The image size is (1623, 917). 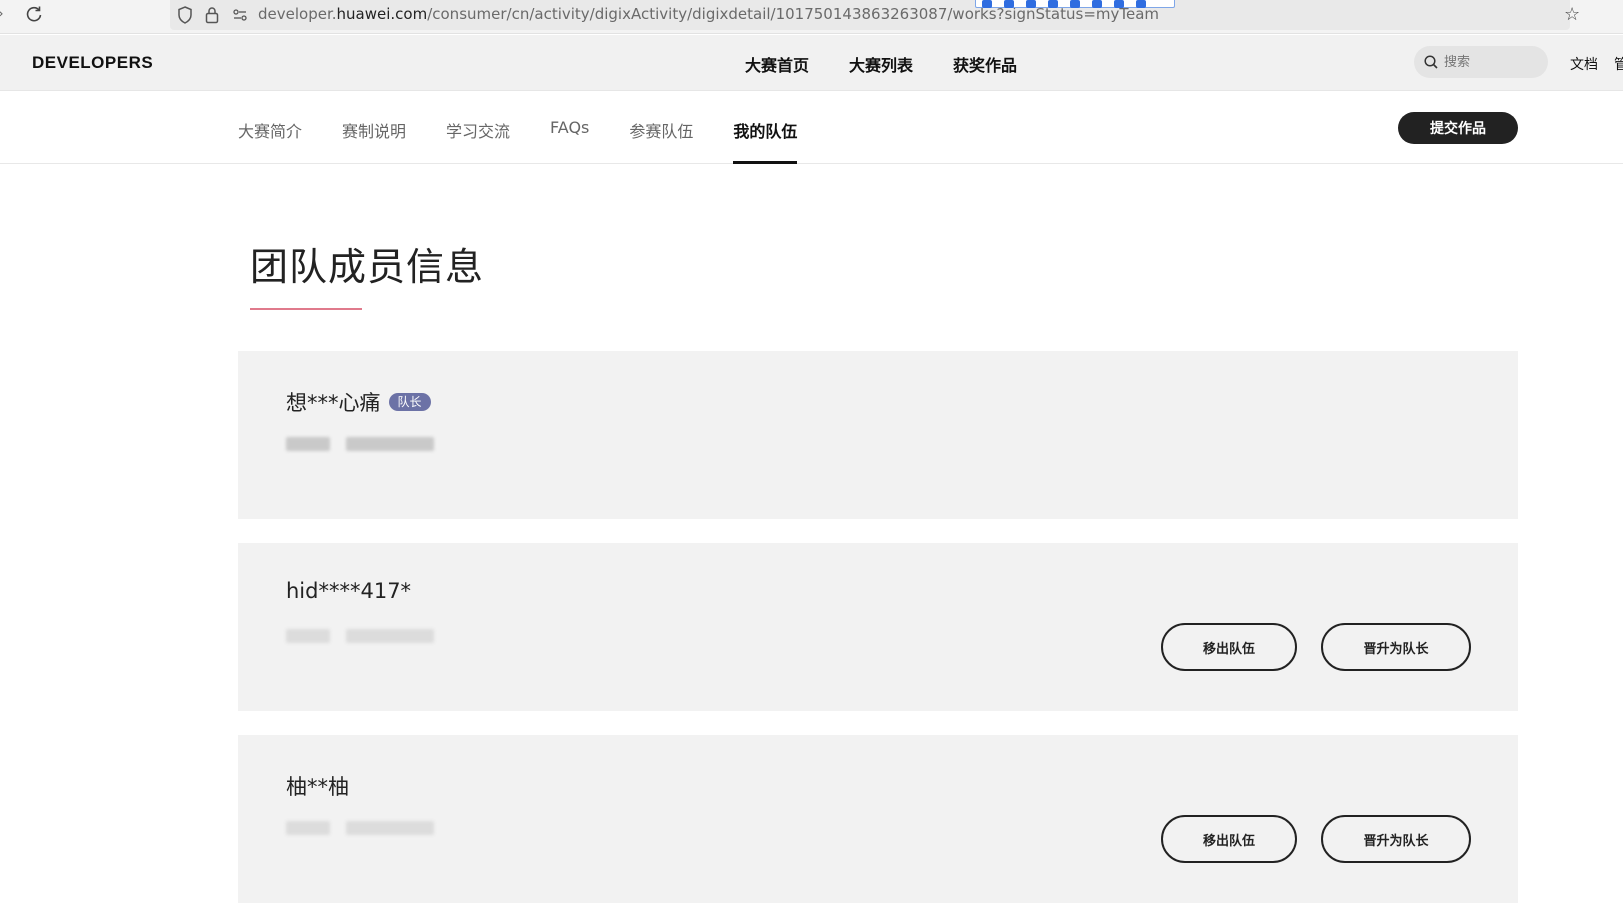 I want to click on site-header: DEVELOPERS 大赛首页 大赛列表 获奖作品 文档 管, so click(x=811, y=63).